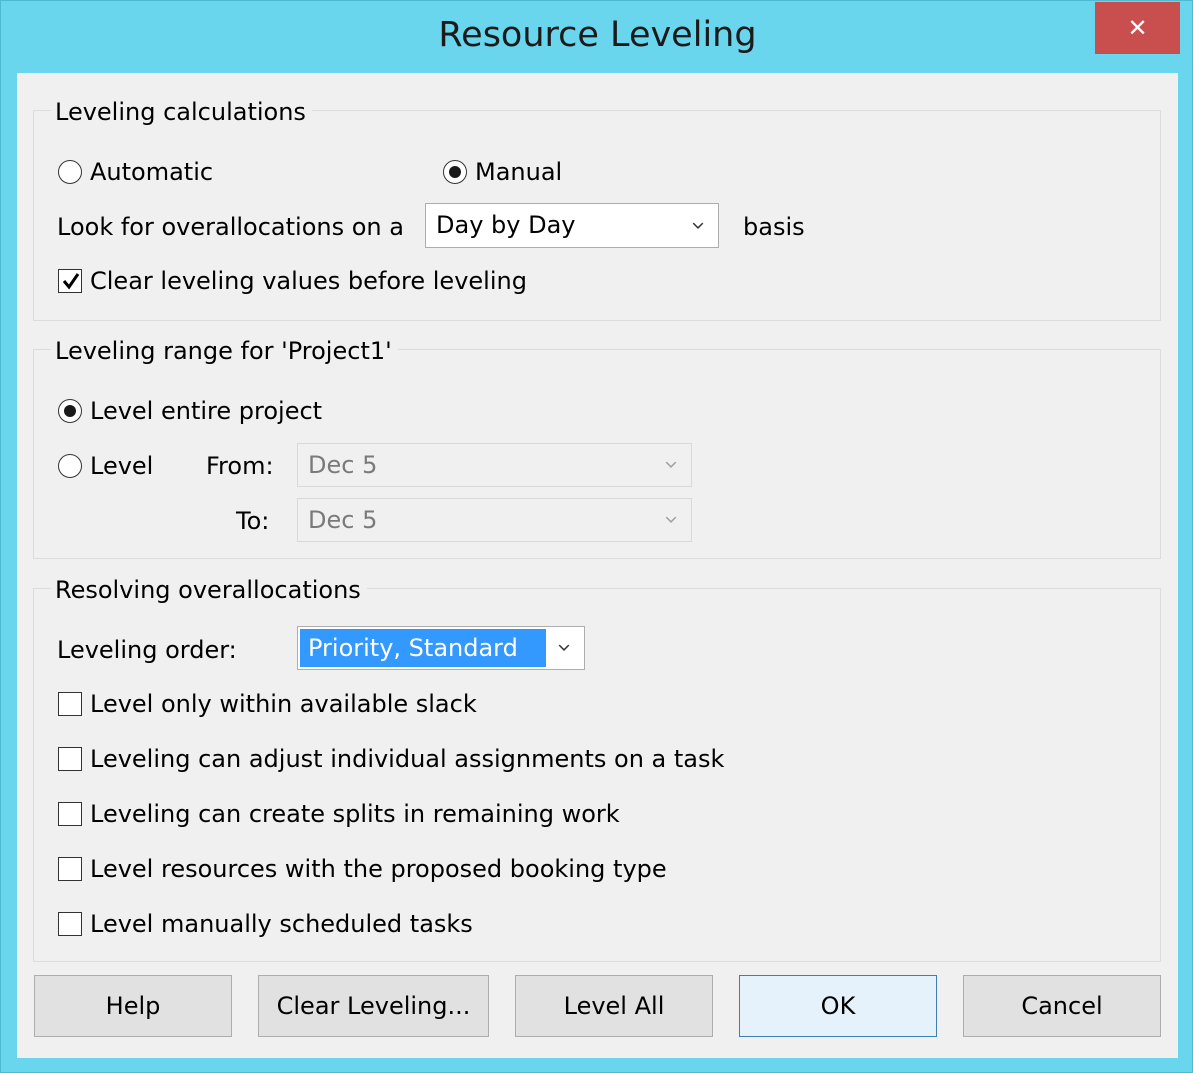  Describe the element at coordinates (147, 650) in the screenshot. I see `leveling-order-label: Leveling order:` at that location.